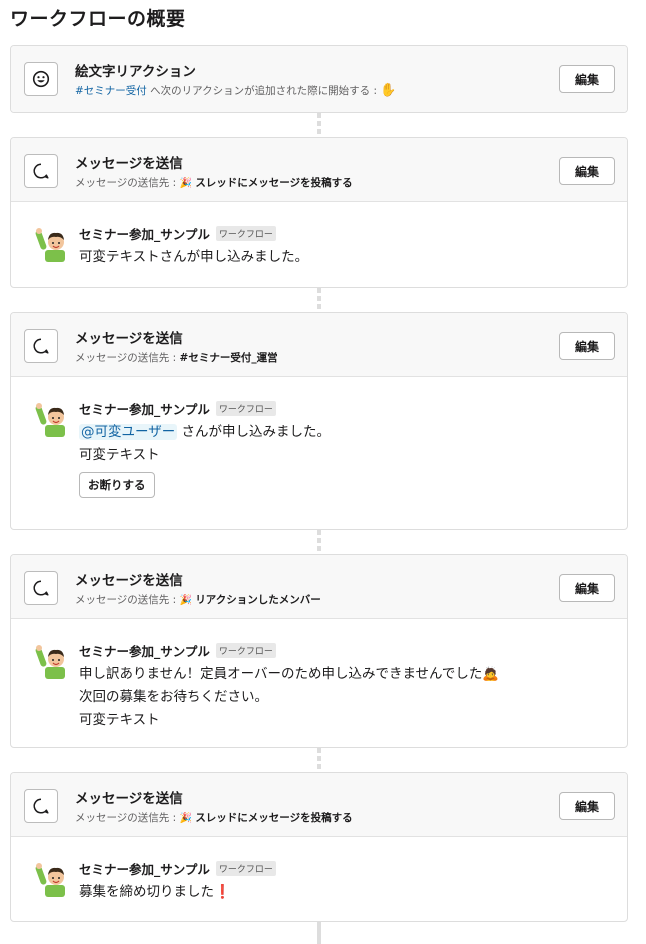 The height and width of the screenshot is (944, 646). Describe the element at coordinates (319, 587) in the screenshot. I see `step-header: メッセージを送信 メッセージの送信先 : 🎉 リアクションしたメンバー 編集` at that location.